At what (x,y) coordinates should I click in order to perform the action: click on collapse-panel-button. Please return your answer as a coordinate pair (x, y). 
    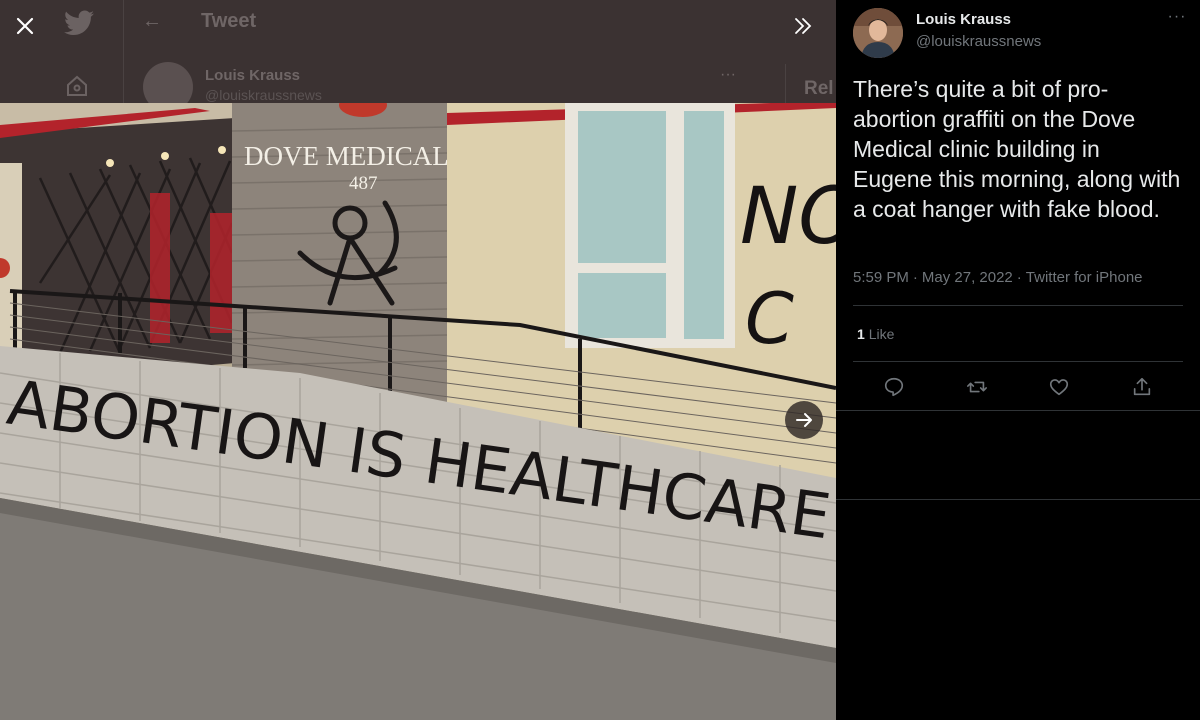
    Looking at the image, I should click on (803, 26).